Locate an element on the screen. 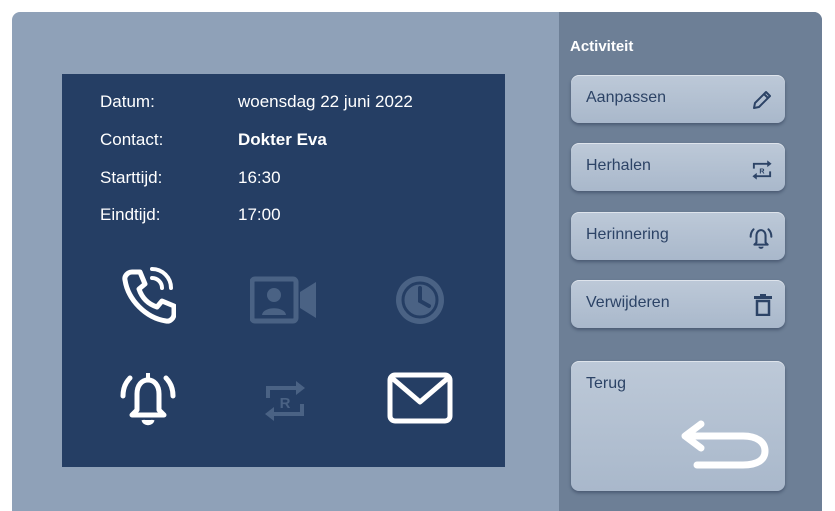  mail-icon is located at coordinates (420, 400).